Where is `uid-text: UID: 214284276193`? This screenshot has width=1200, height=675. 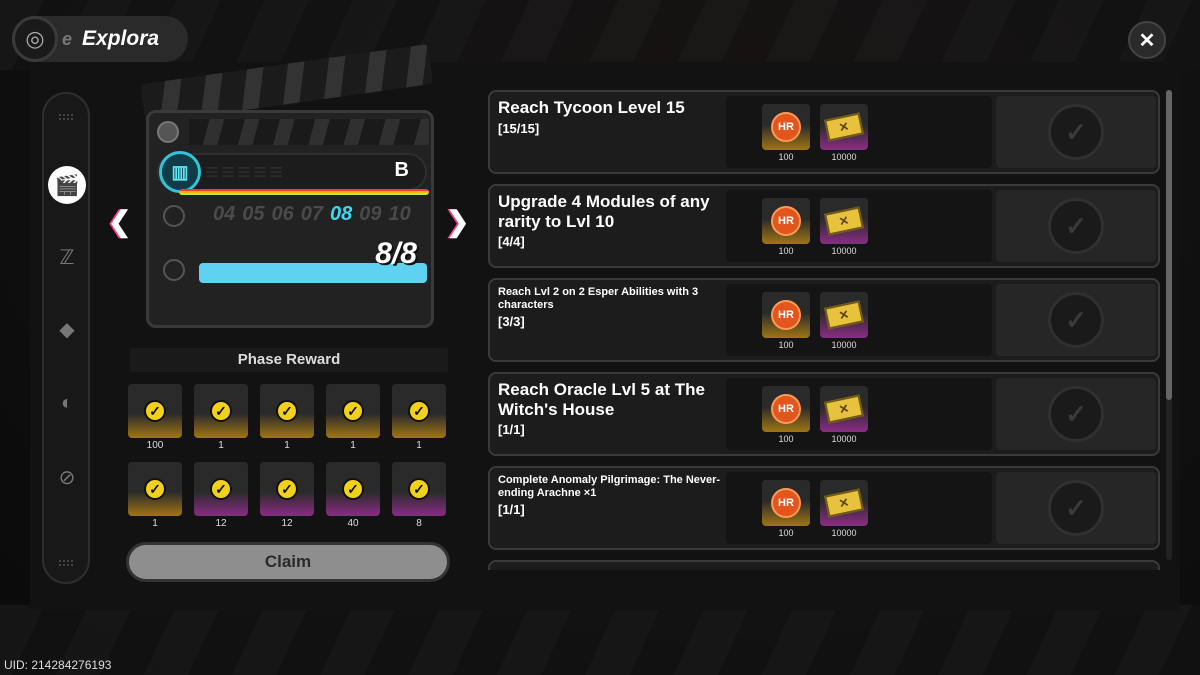
uid-text: UID: 214284276193 is located at coordinates (58, 665).